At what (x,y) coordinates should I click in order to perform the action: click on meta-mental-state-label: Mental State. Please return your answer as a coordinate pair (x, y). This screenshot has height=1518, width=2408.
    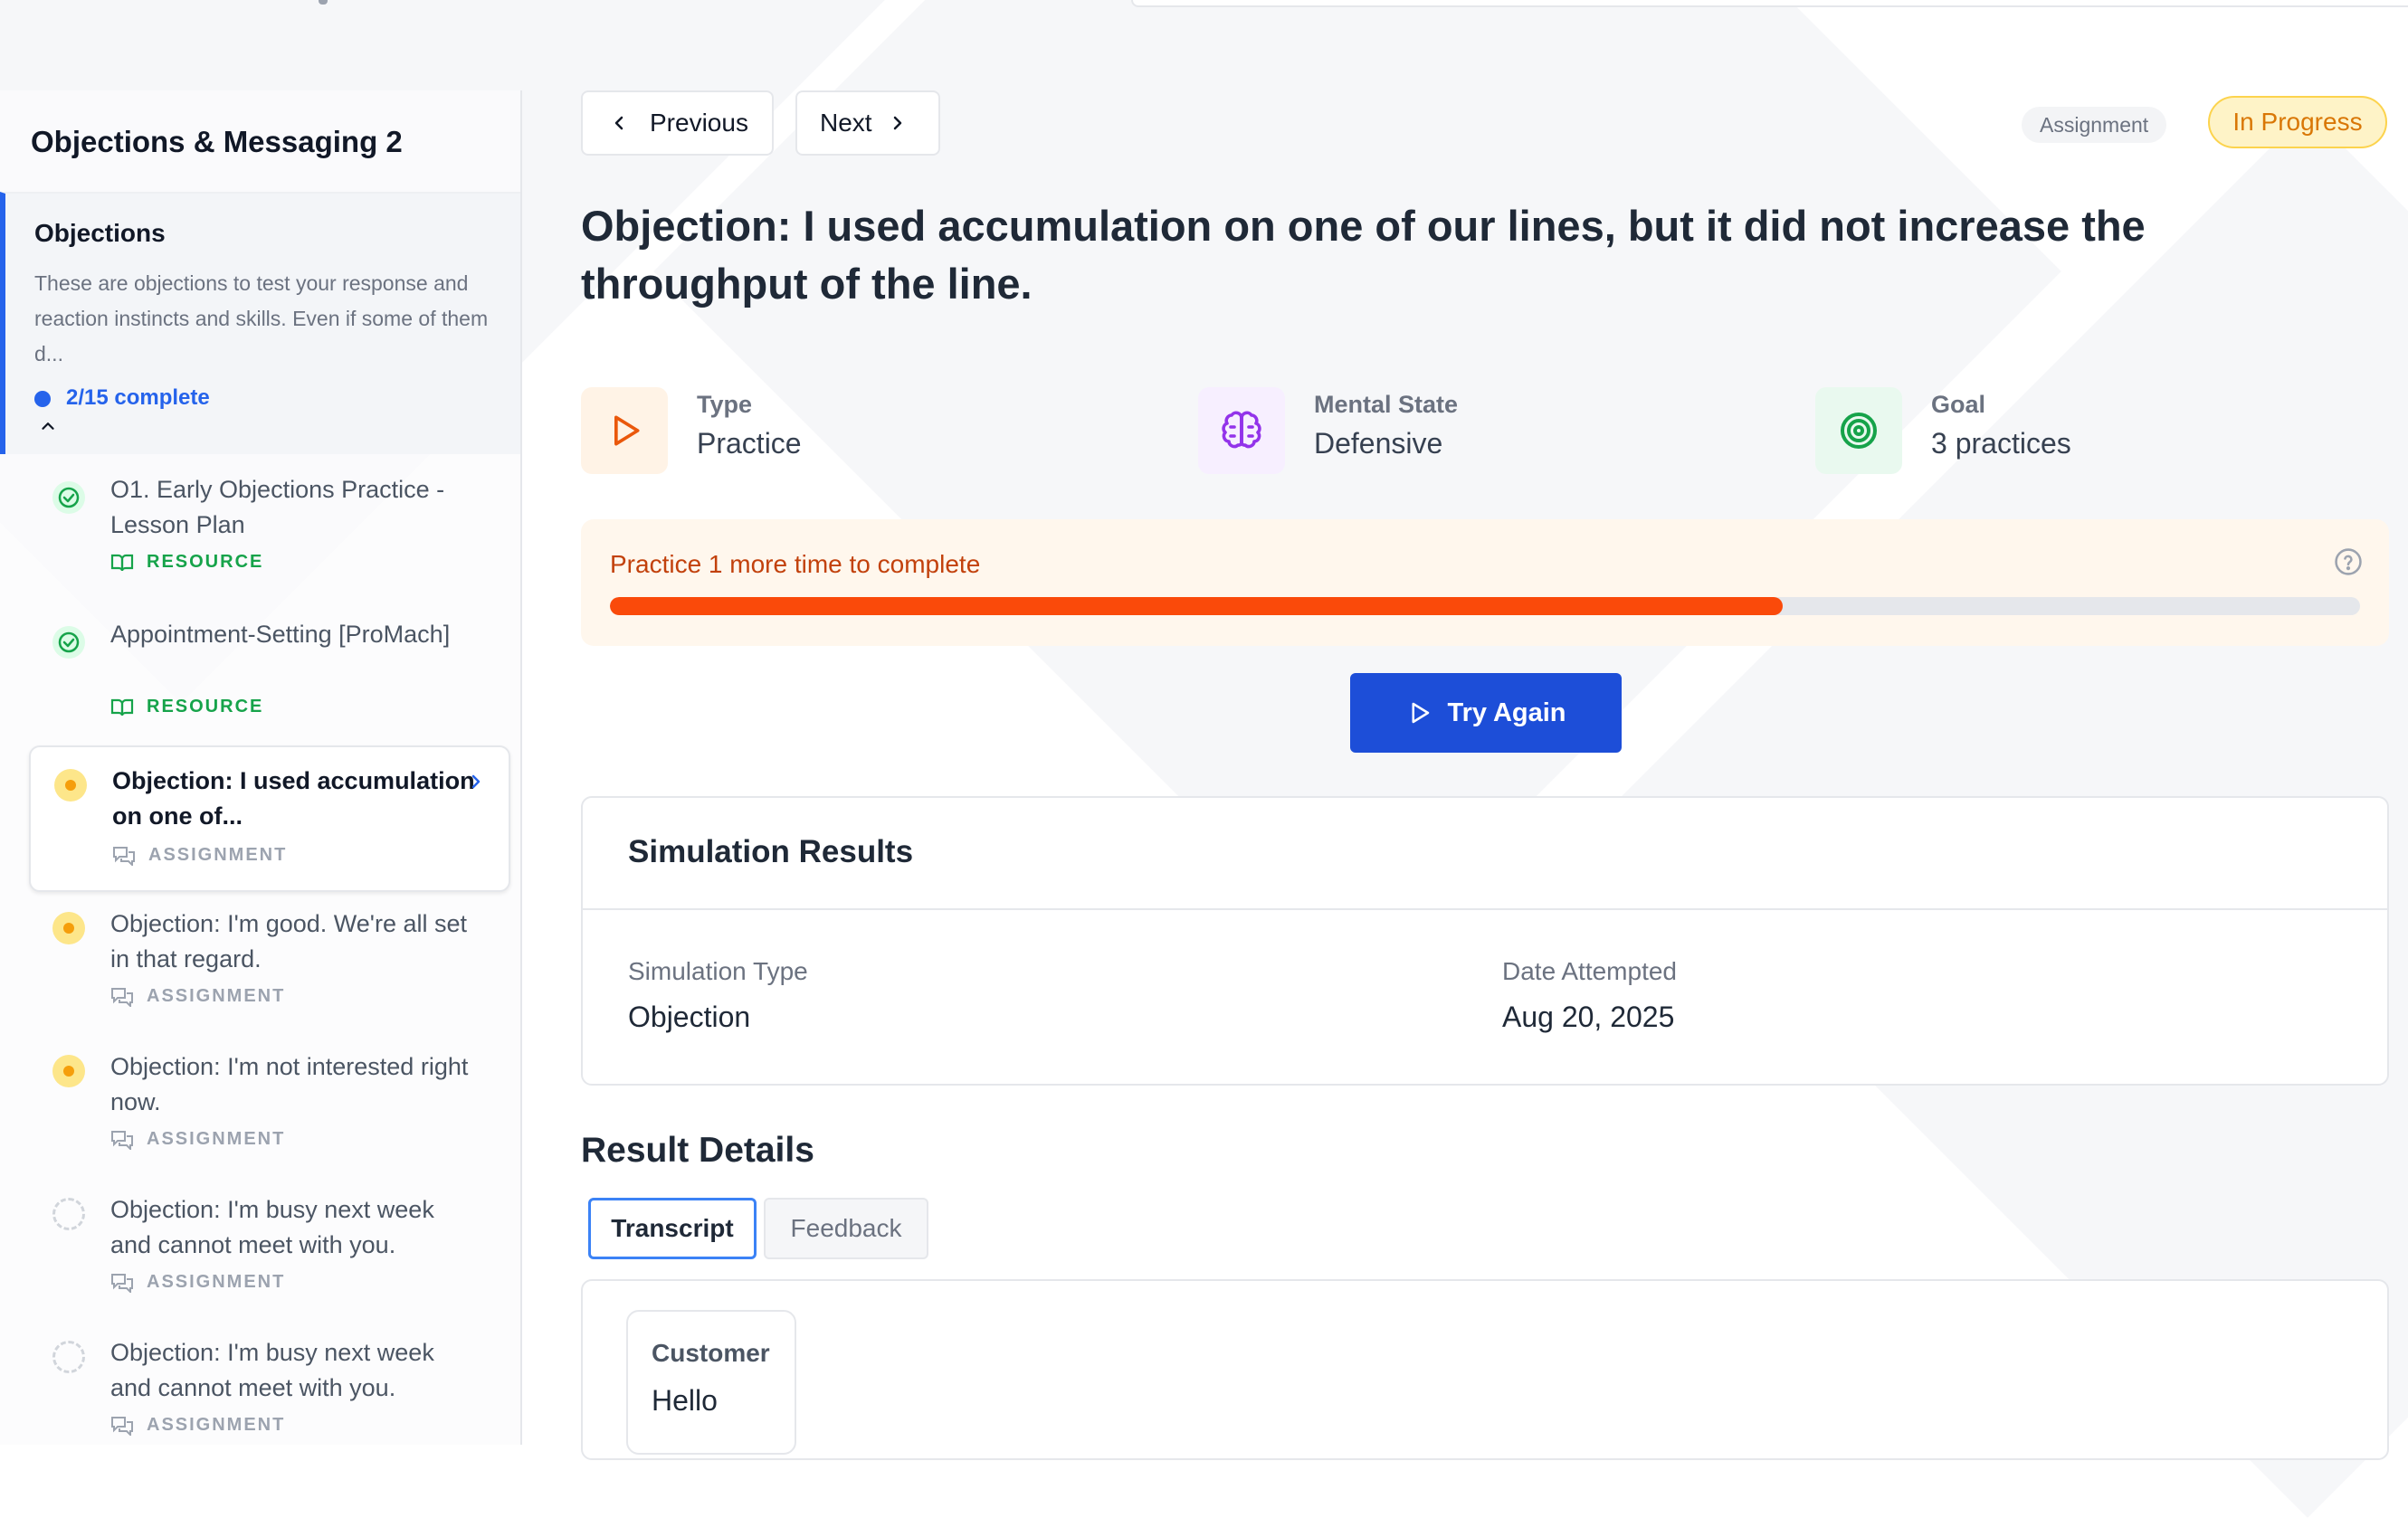
    Looking at the image, I should click on (1386, 404).